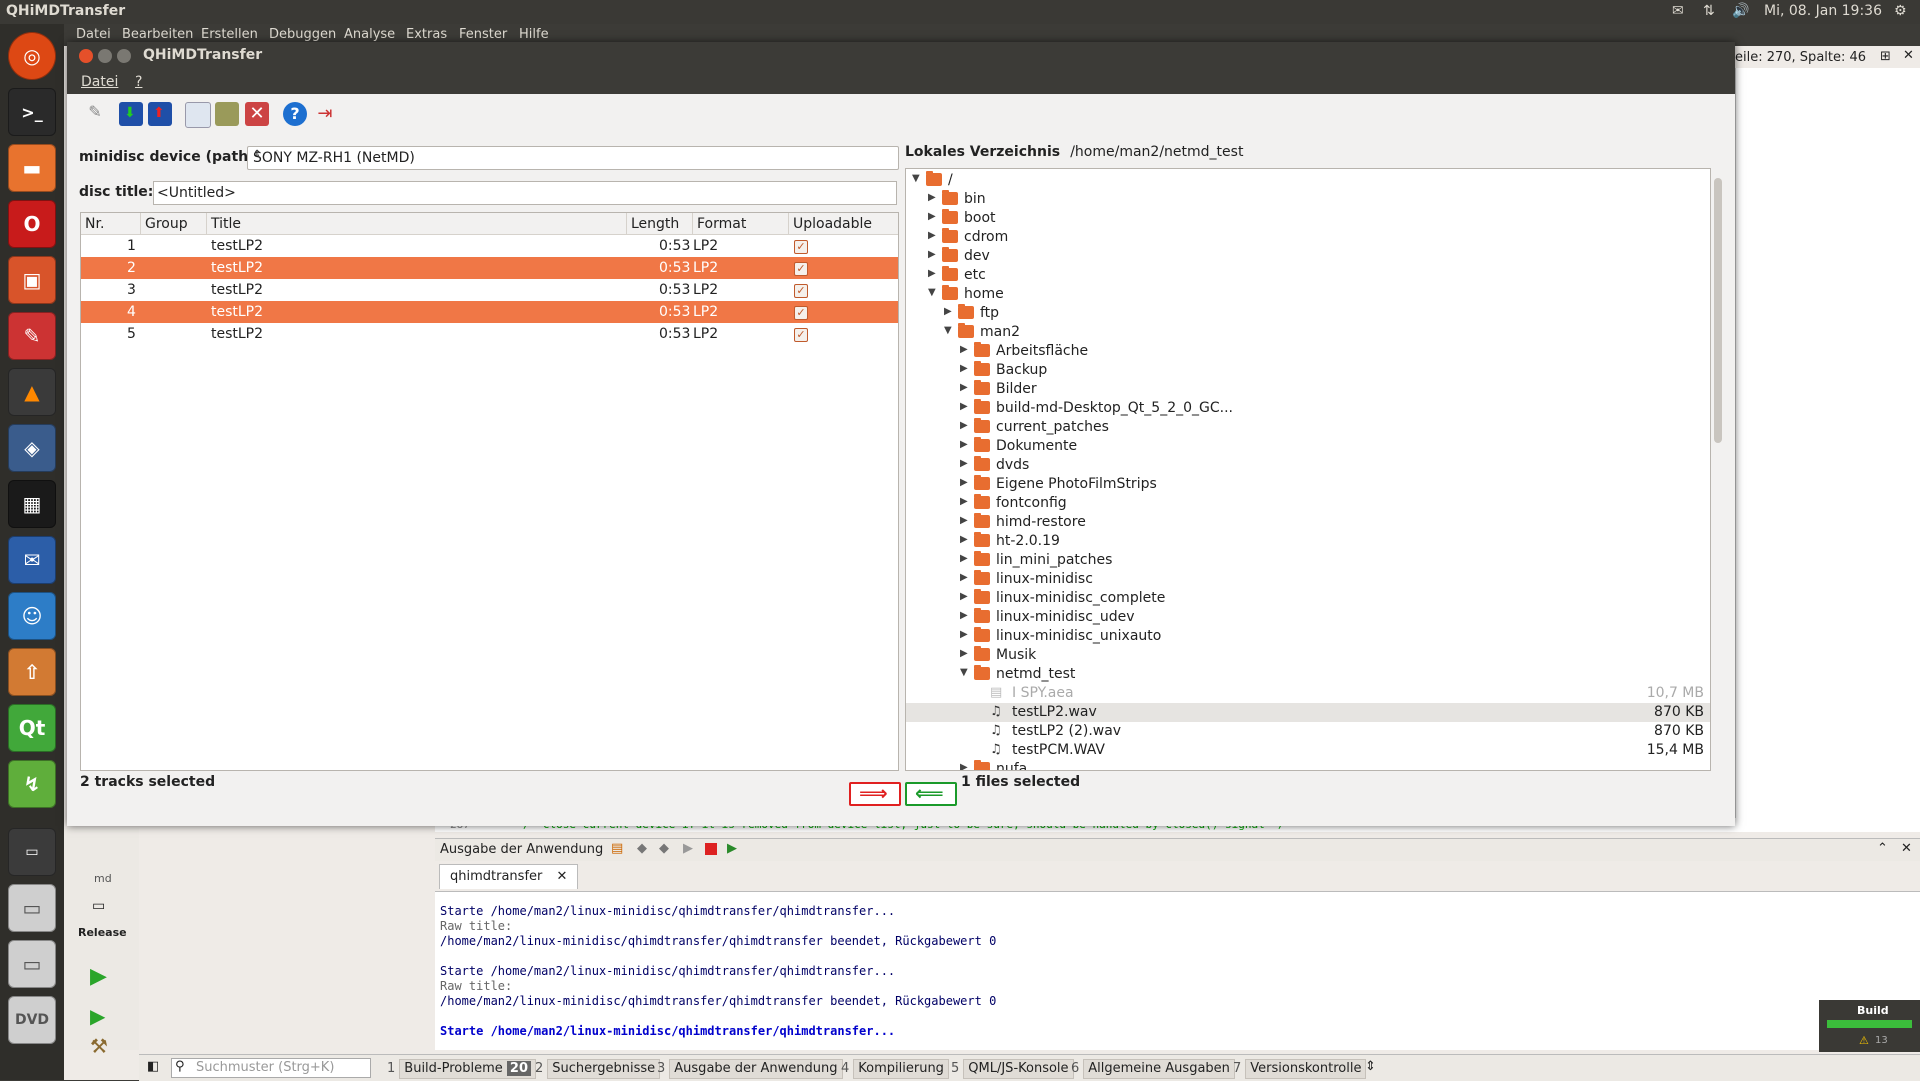 The image size is (1920, 1081). Describe the element at coordinates (32, 448) in the screenshot. I see `virtualbox-icon: ◈` at that location.